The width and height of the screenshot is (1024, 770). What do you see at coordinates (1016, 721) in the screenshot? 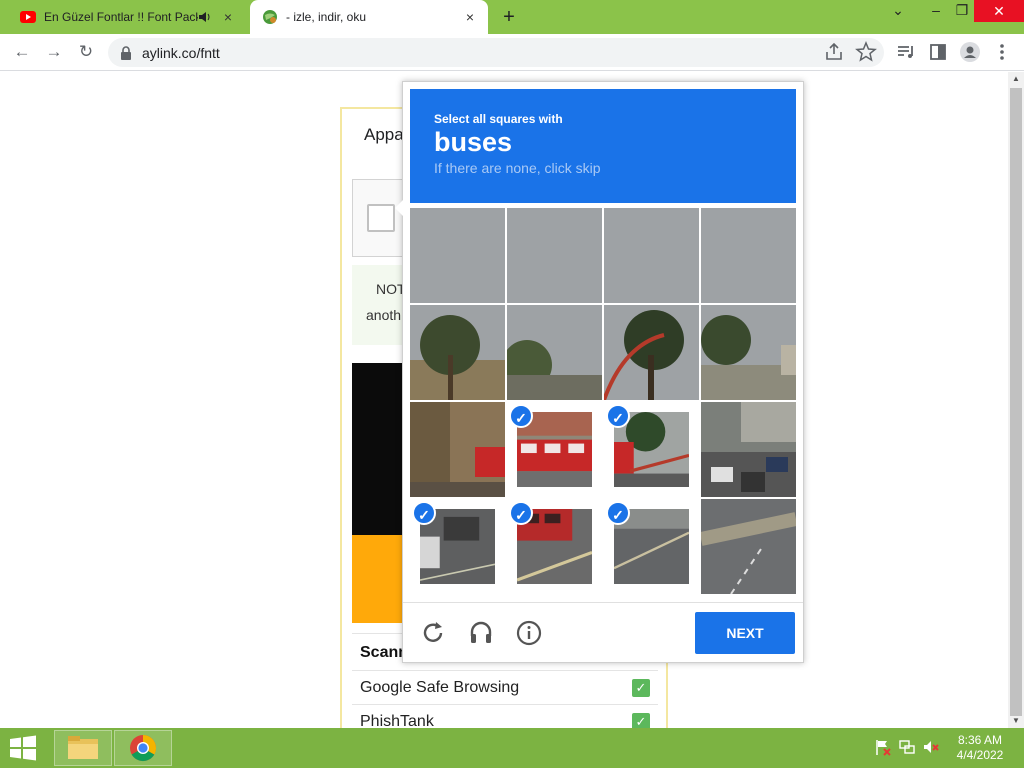
I see `scroll-down-arrow: ▼` at bounding box center [1016, 721].